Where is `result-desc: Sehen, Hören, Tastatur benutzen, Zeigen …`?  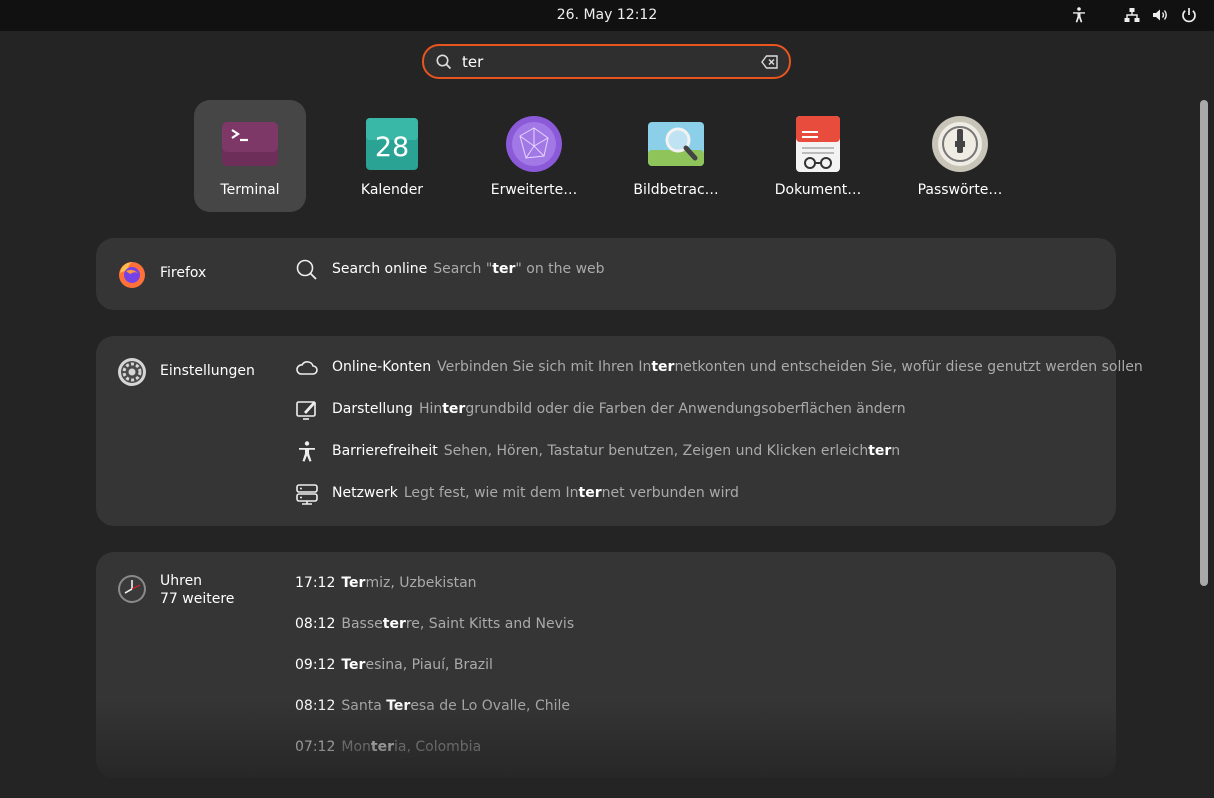 result-desc: Sehen, Hören, Tastatur benutzen, Zeigen … is located at coordinates (656, 451).